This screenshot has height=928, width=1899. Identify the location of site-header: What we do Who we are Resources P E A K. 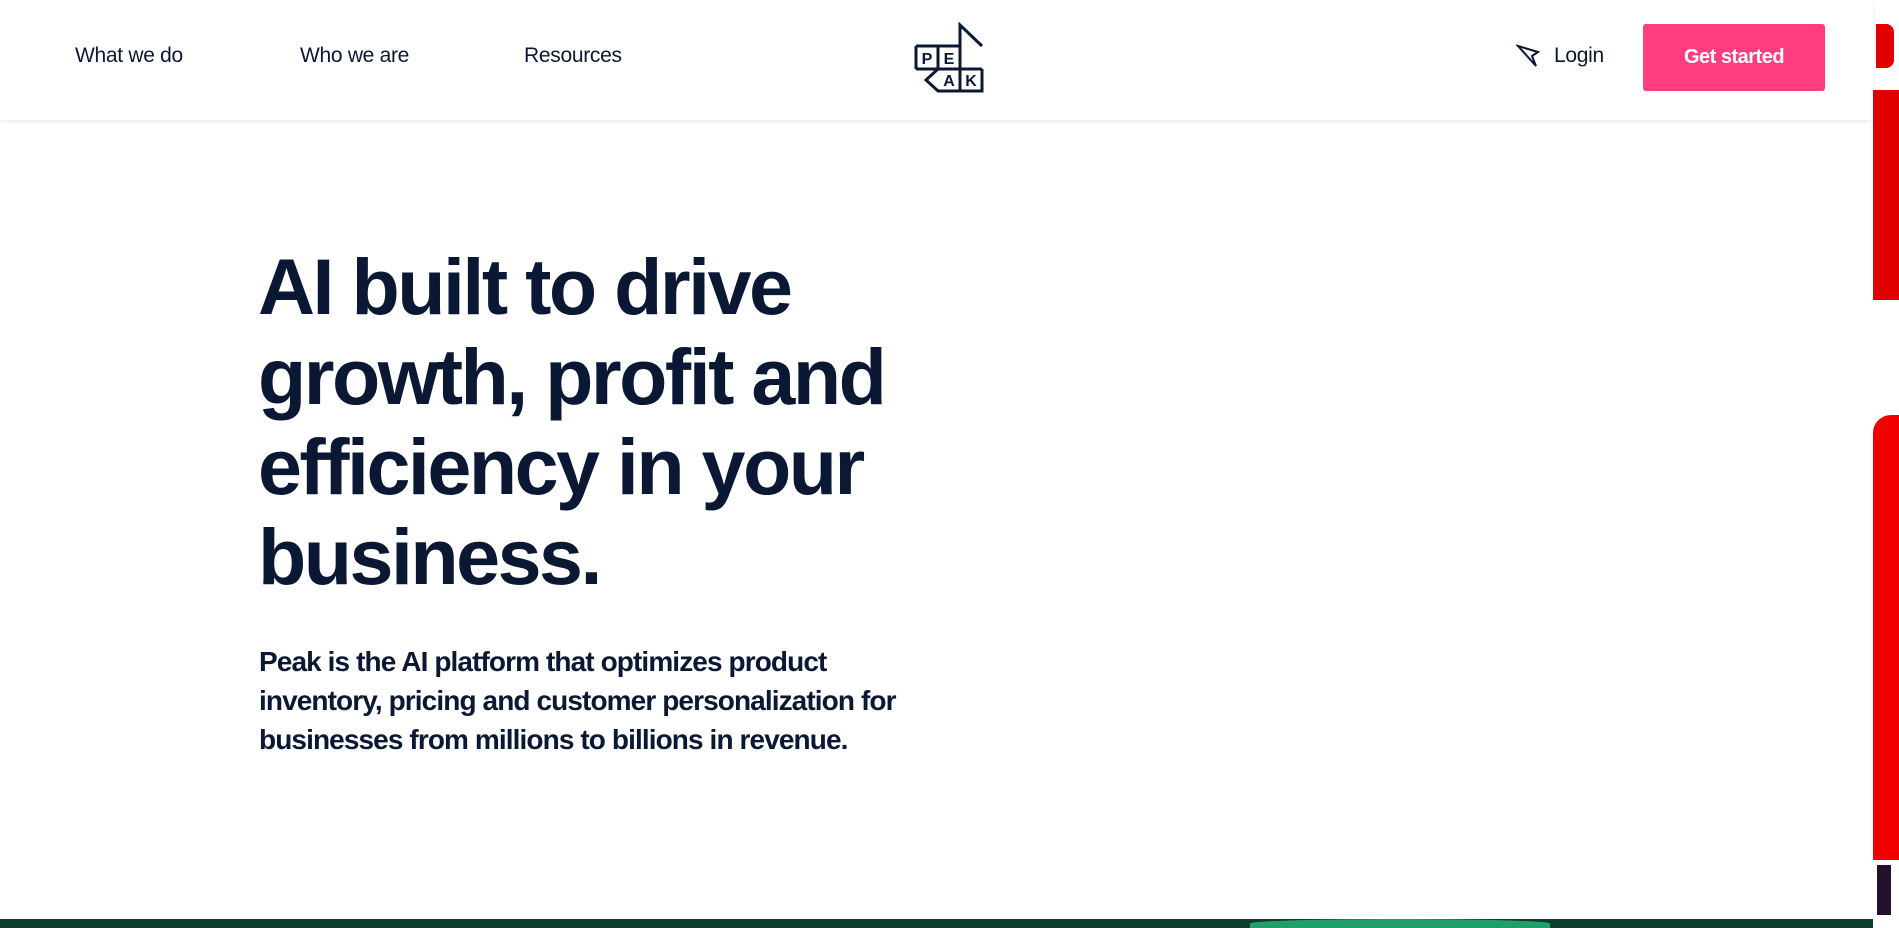
(936, 60).